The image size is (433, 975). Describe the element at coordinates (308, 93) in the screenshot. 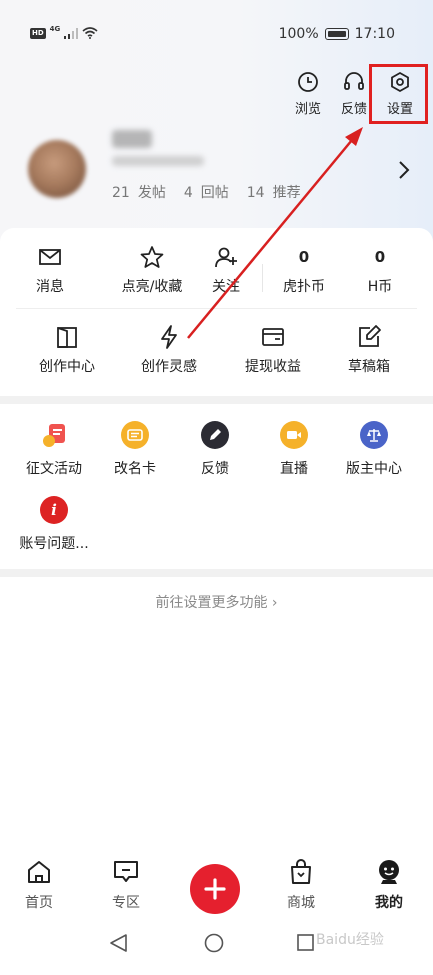

I see `top-action-history: 浏览` at that location.